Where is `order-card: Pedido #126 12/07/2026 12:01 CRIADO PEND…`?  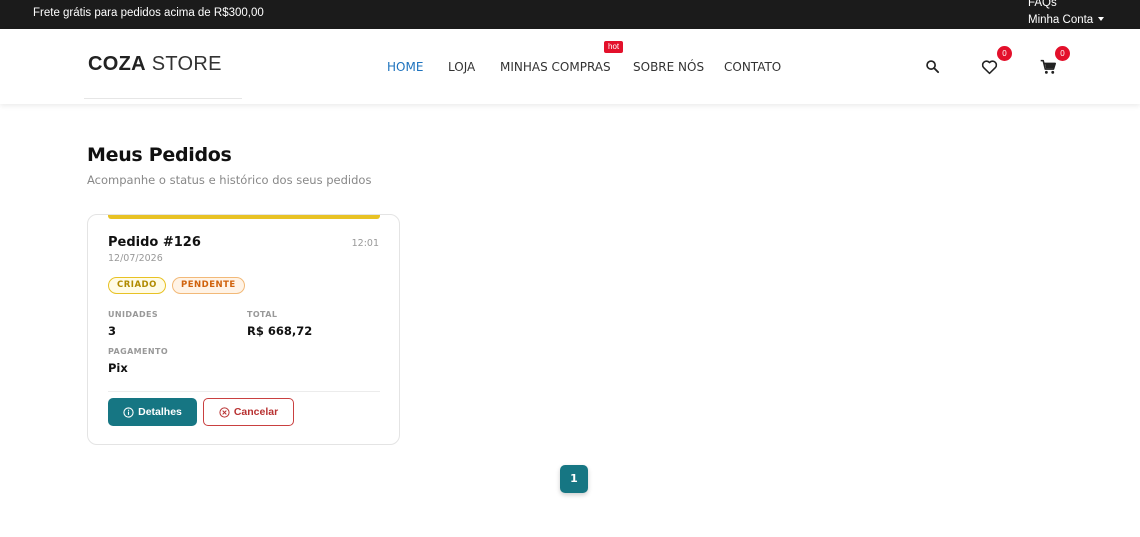 order-card: Pedido #126 12/07/2026 12:01 CRIADO PEND… is located at coordinates (243, 329).